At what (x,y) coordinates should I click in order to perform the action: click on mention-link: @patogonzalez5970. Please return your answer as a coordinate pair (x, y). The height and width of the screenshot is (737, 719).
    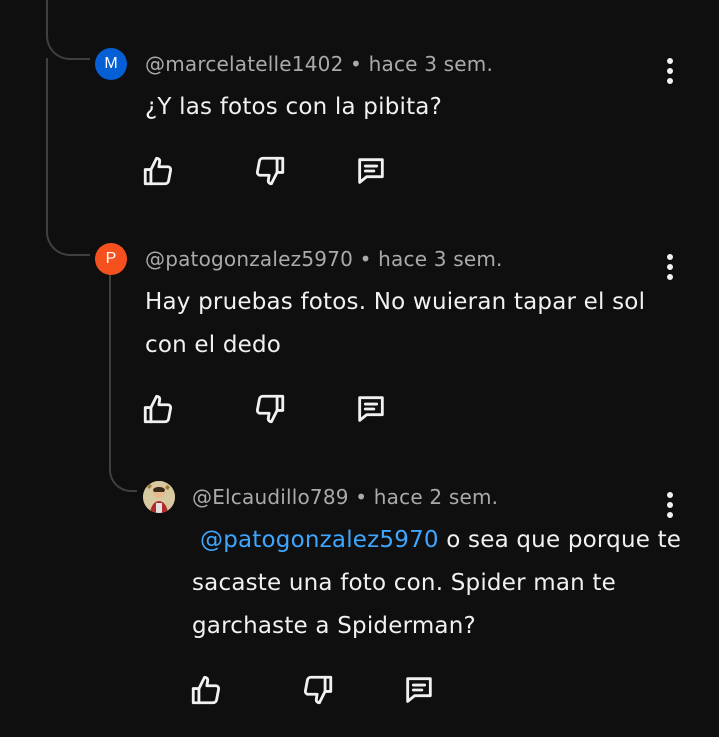
    Looking at the image, I should click on (319, 540).